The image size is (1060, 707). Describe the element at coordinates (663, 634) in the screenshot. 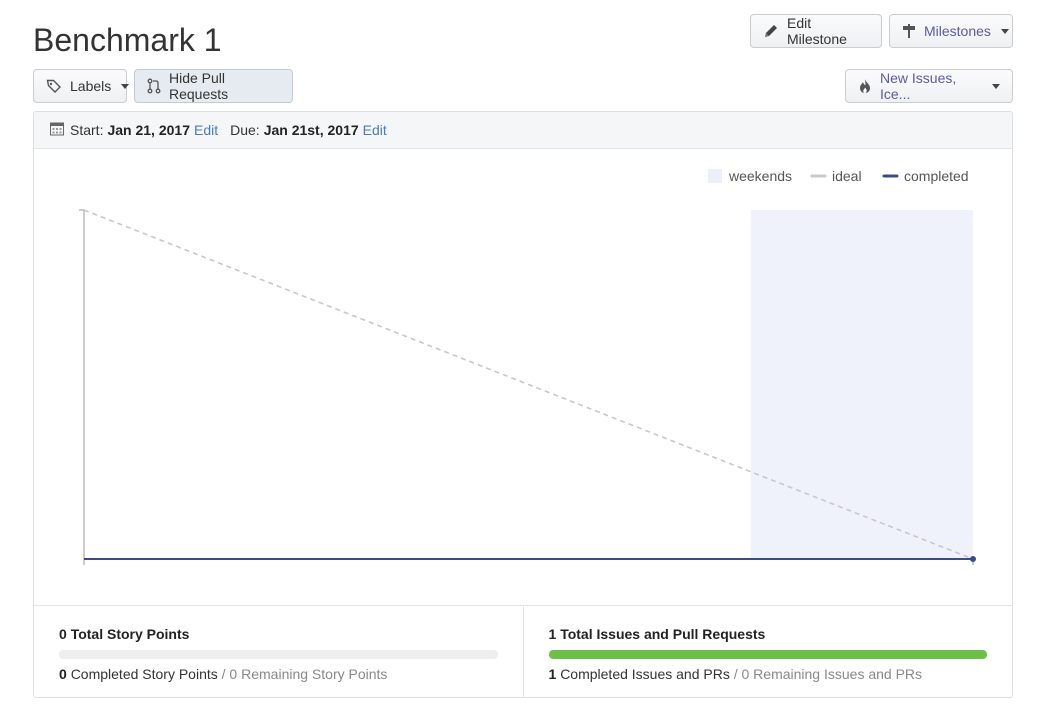

I see `issues-title-label: Total Issues and Pull Requests` at that location.